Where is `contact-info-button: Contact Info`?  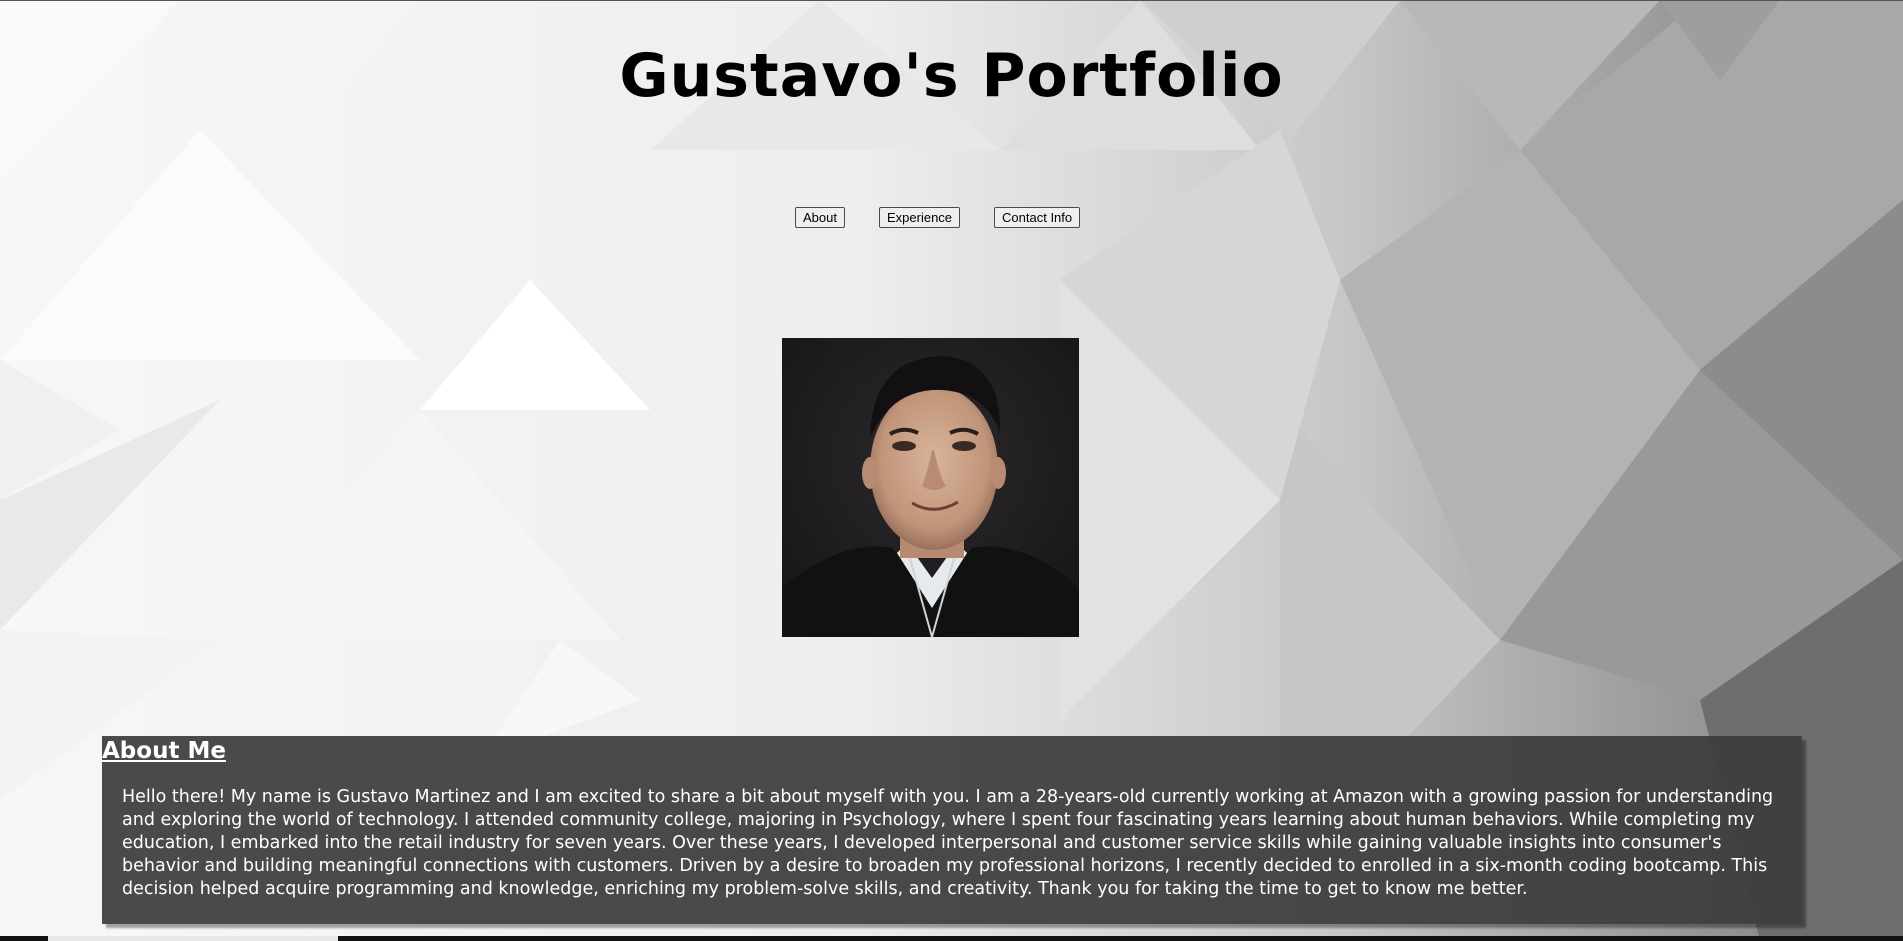
contact-info-button: Contact Info is located at coordinates (1037, 217).